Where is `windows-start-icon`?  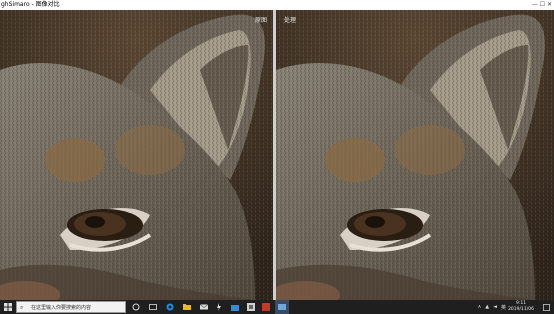
windows-start-icon is located at coordinates (8, 307).